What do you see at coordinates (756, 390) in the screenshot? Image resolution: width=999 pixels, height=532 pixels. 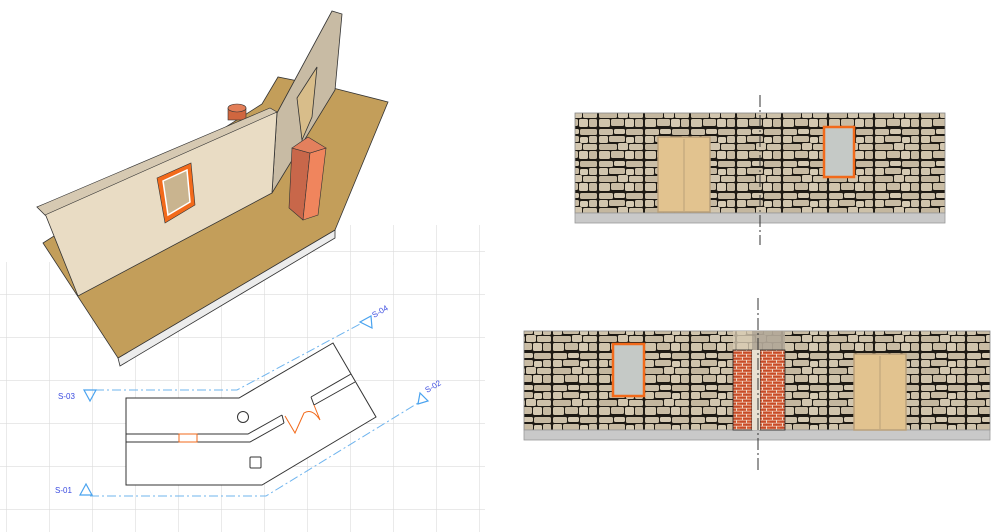 I see `column-gap` at bounding box center [756, 390].